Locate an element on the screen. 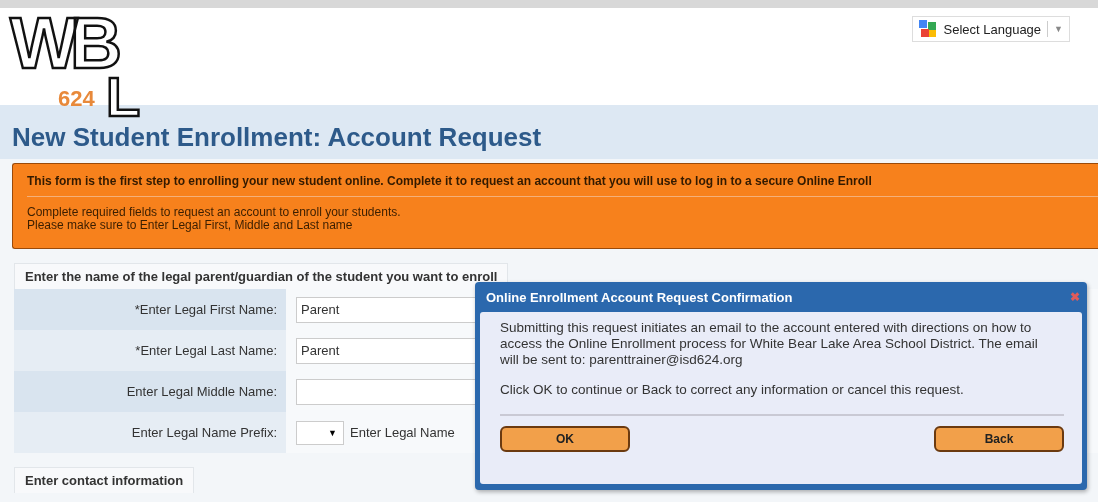 This screenshot has height=502, width=1098. banner-text: Please make sure to Enter Legal First, Middle and Last name is located at coordinates (190, 225).